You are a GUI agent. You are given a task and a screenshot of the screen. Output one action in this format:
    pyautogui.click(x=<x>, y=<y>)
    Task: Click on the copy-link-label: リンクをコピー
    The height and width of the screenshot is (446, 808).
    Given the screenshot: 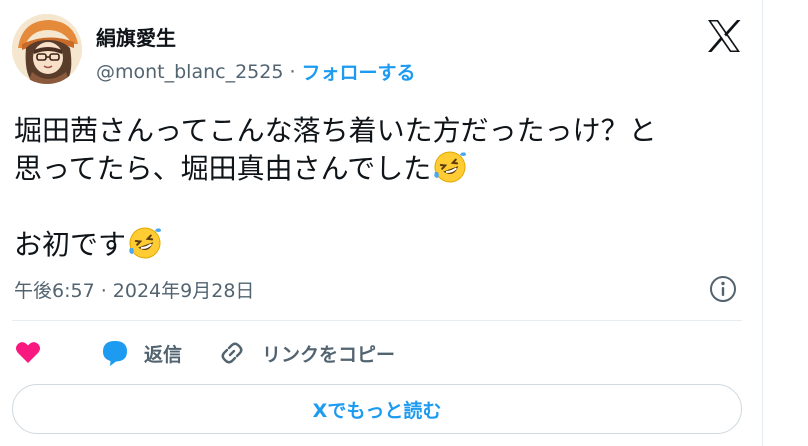 What is the action you would take?
    pyautogui.click(x=329, y=354)
    